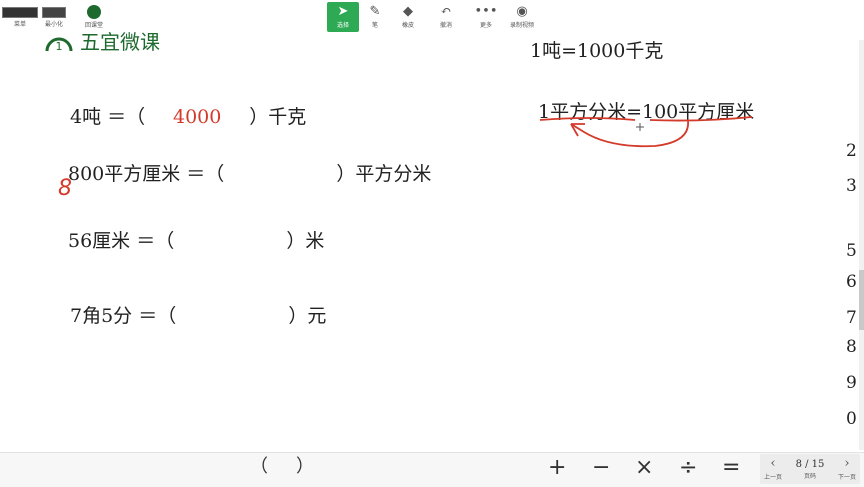 The image size is (864, 487). Describe the element at coordinates (374, 25) in the screenshot. I see `pen-tool-label: 笔` at that location.